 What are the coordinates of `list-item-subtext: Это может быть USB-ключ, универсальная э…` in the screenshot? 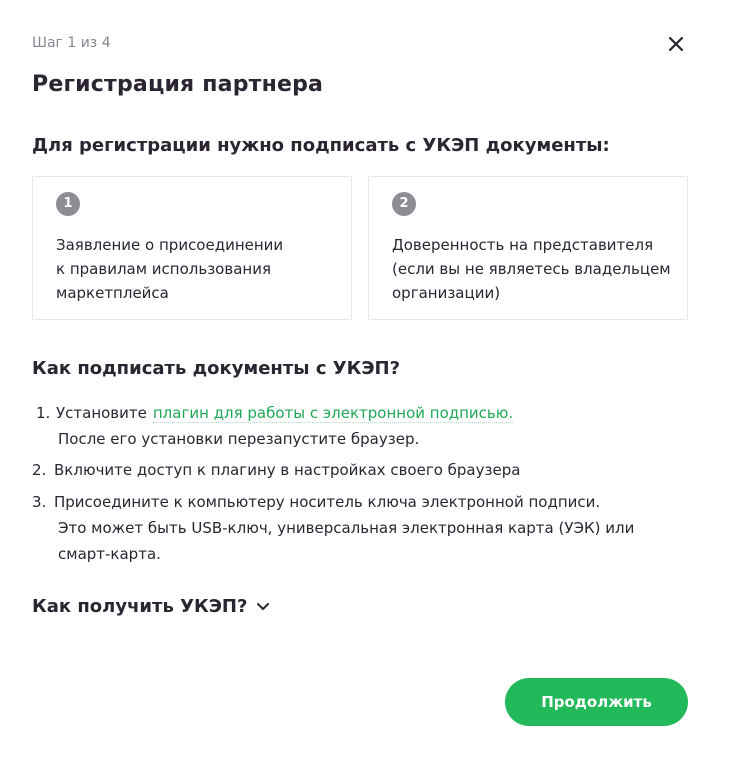 It's located at (346, 541).